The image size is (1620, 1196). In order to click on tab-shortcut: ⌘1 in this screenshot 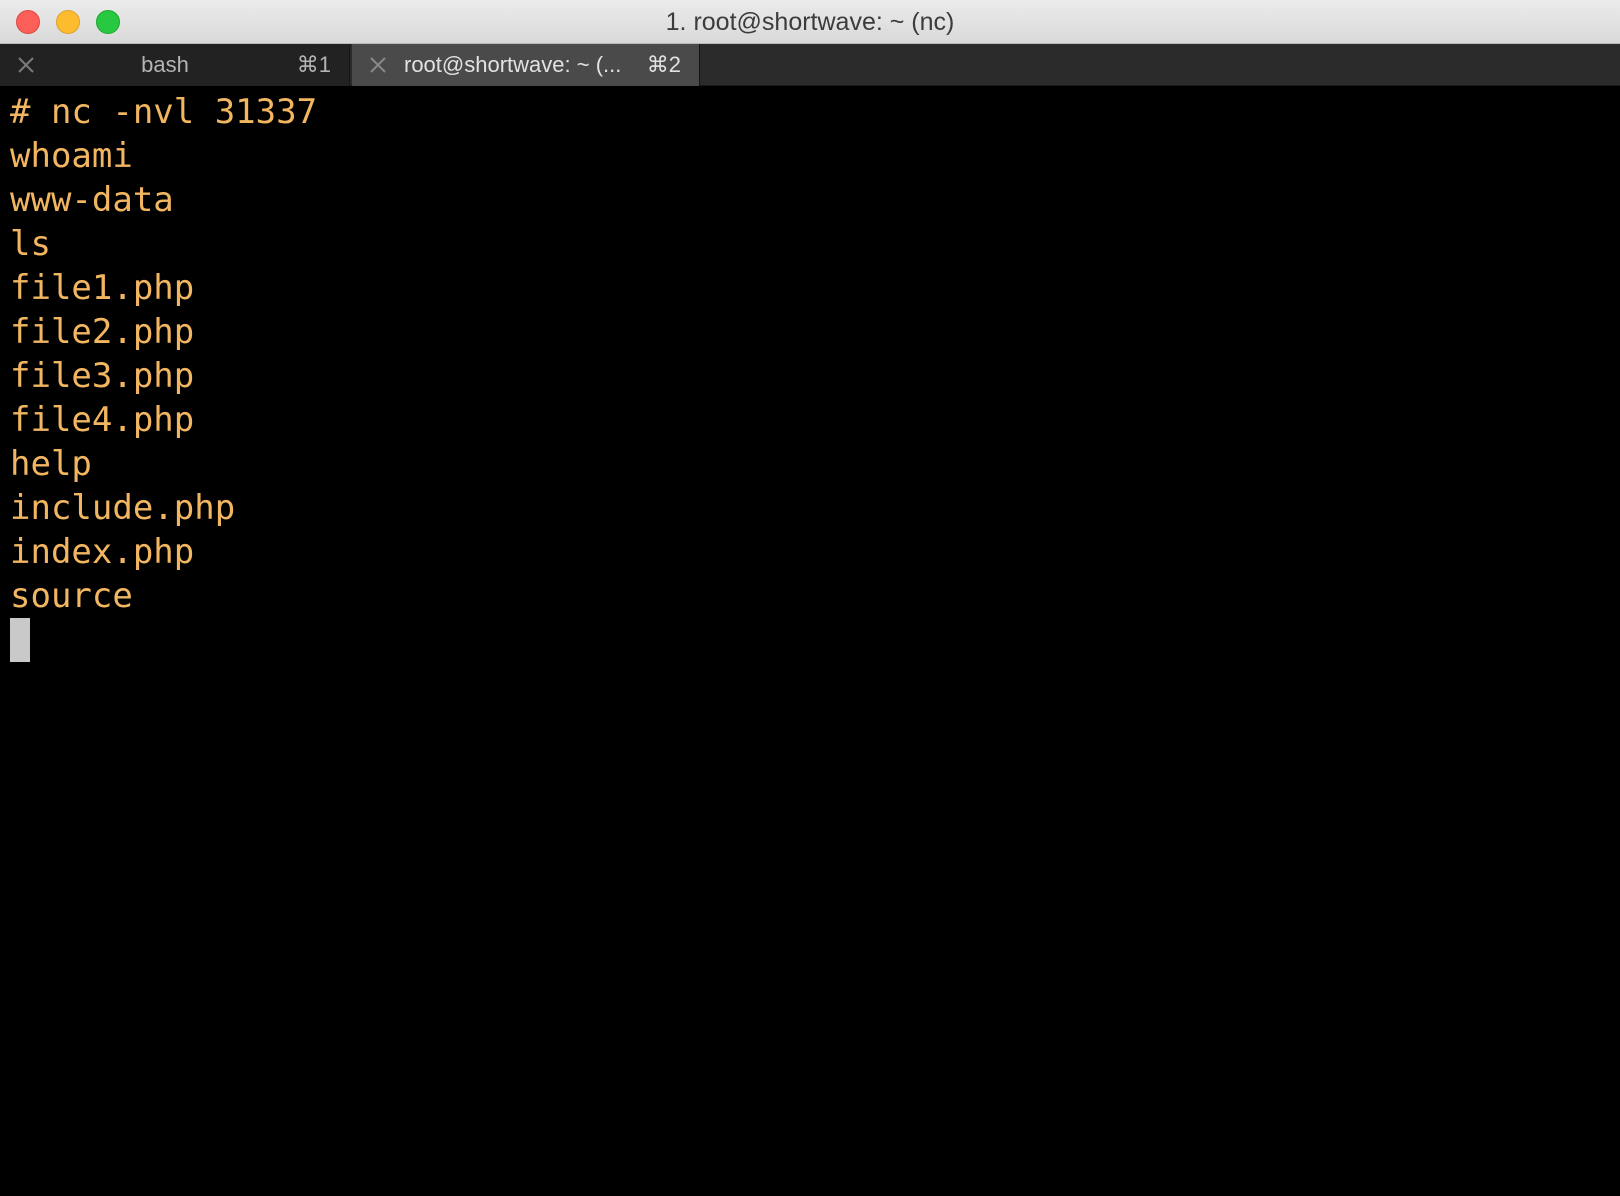, I will do `click(313, 64)`.